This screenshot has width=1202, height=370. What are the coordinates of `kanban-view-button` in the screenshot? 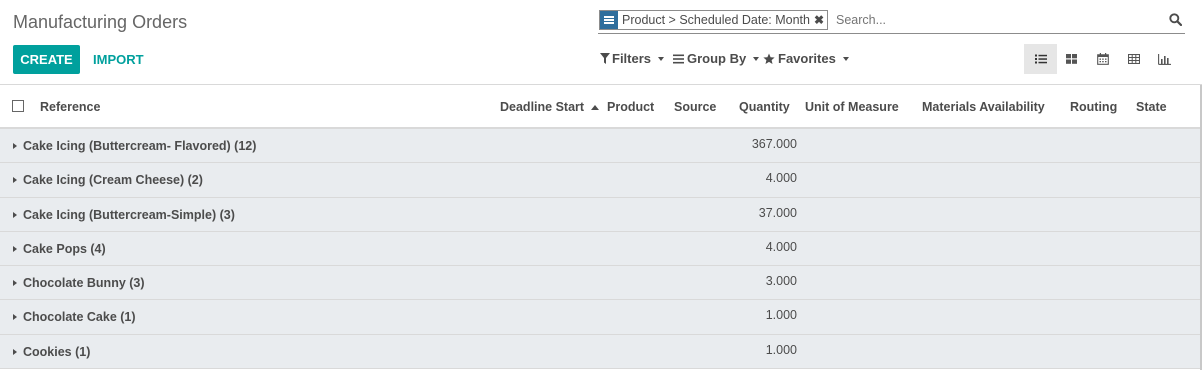 It's located at (1071, 59).